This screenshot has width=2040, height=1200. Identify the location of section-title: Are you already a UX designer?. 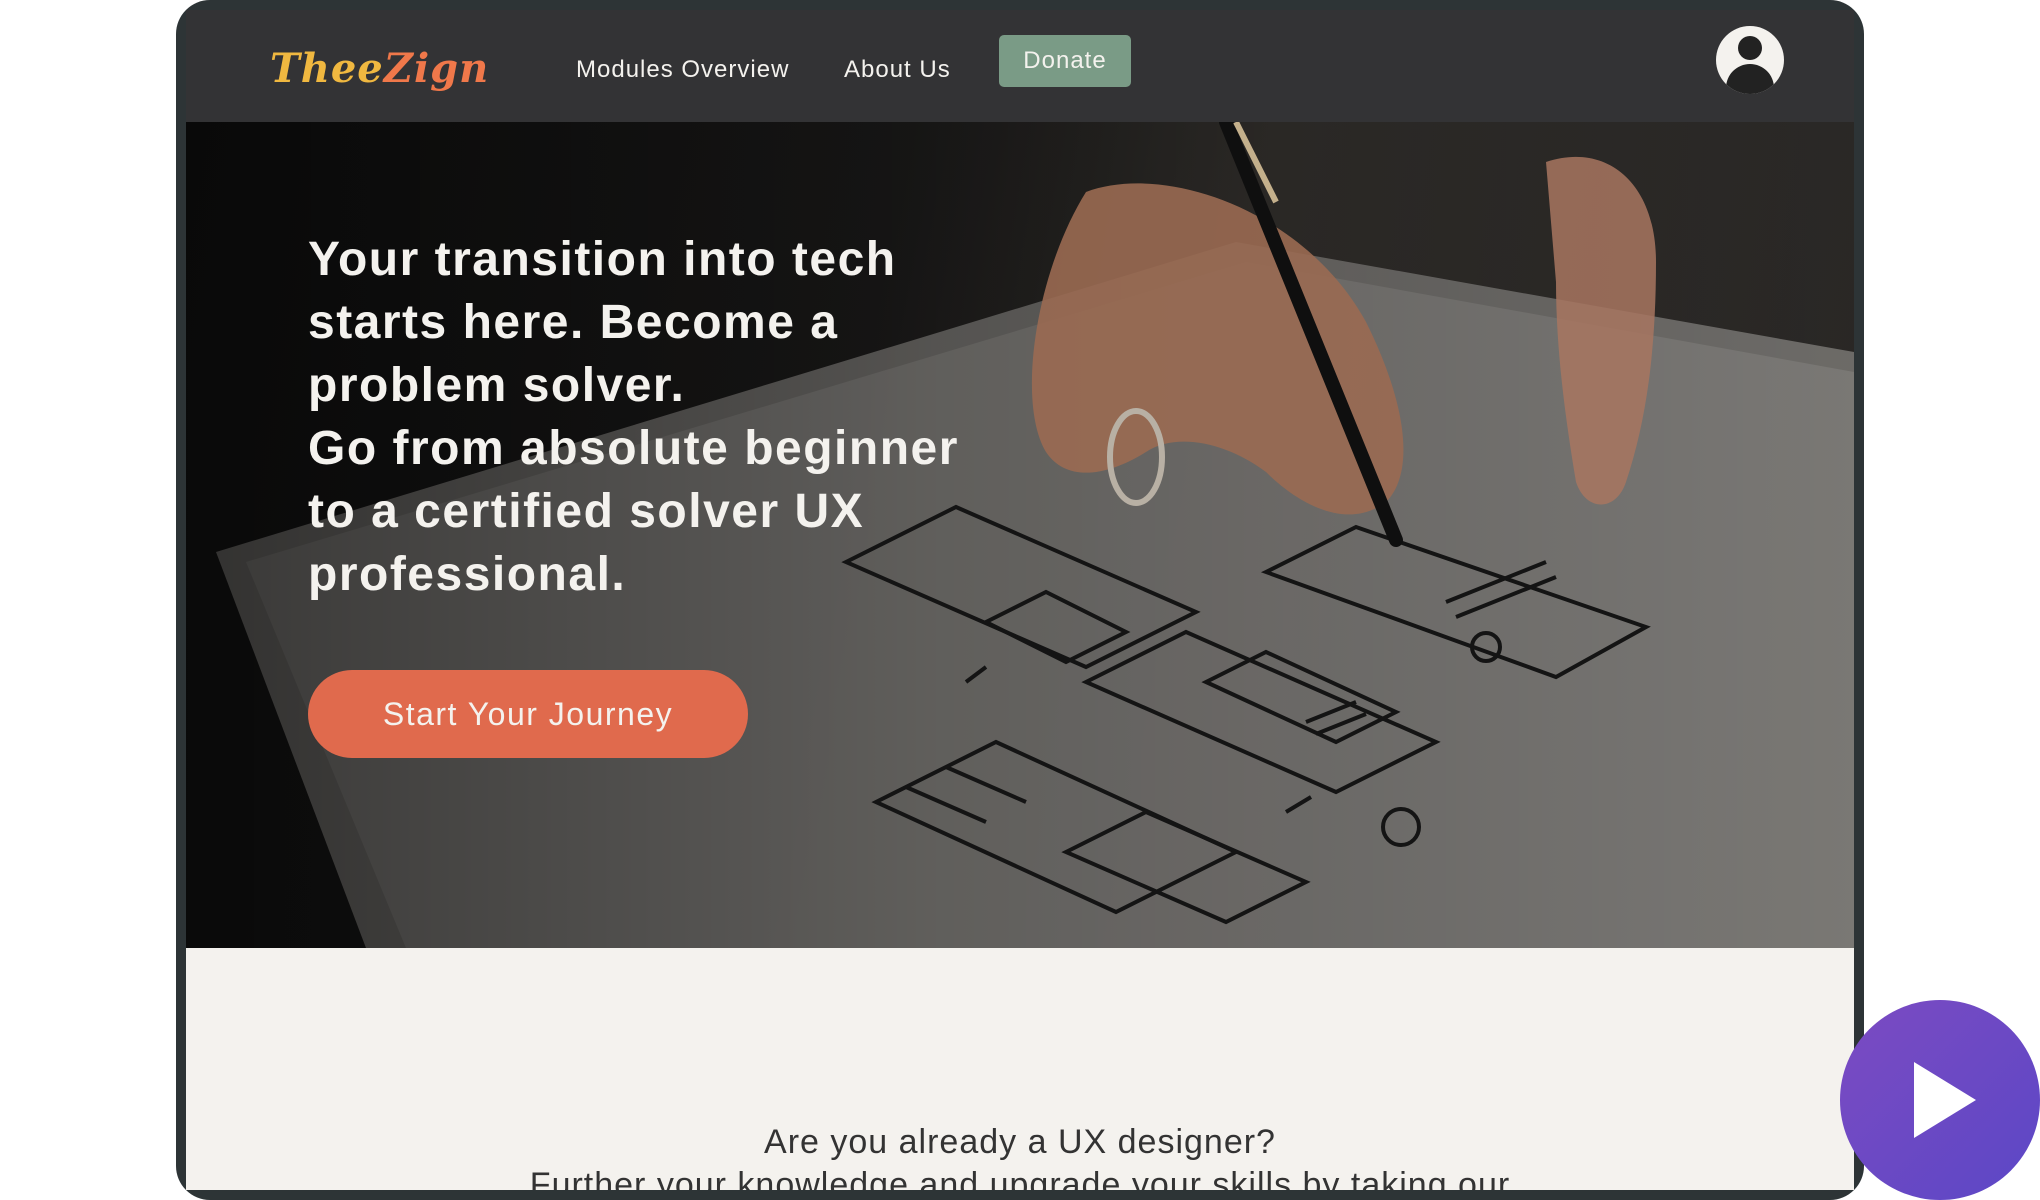
(1020, 1142).